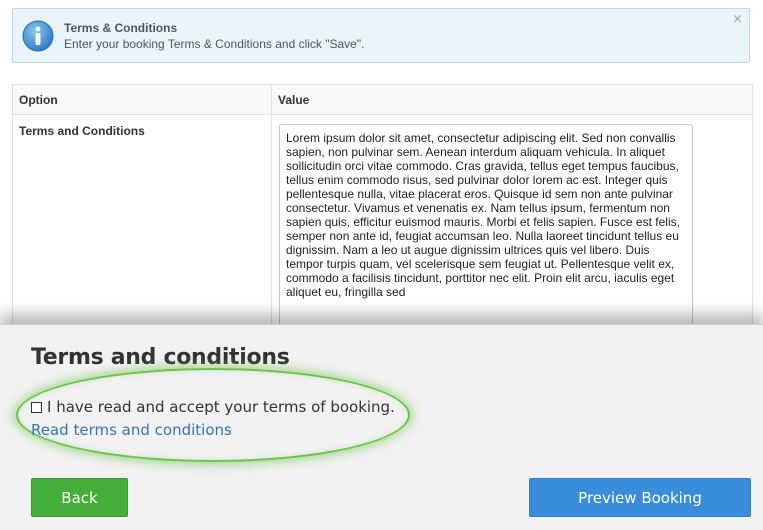 Image resolution: width=763 pixels, height=530 pixels. I want to click on table-header-row: Option Value, so click(382, 99).